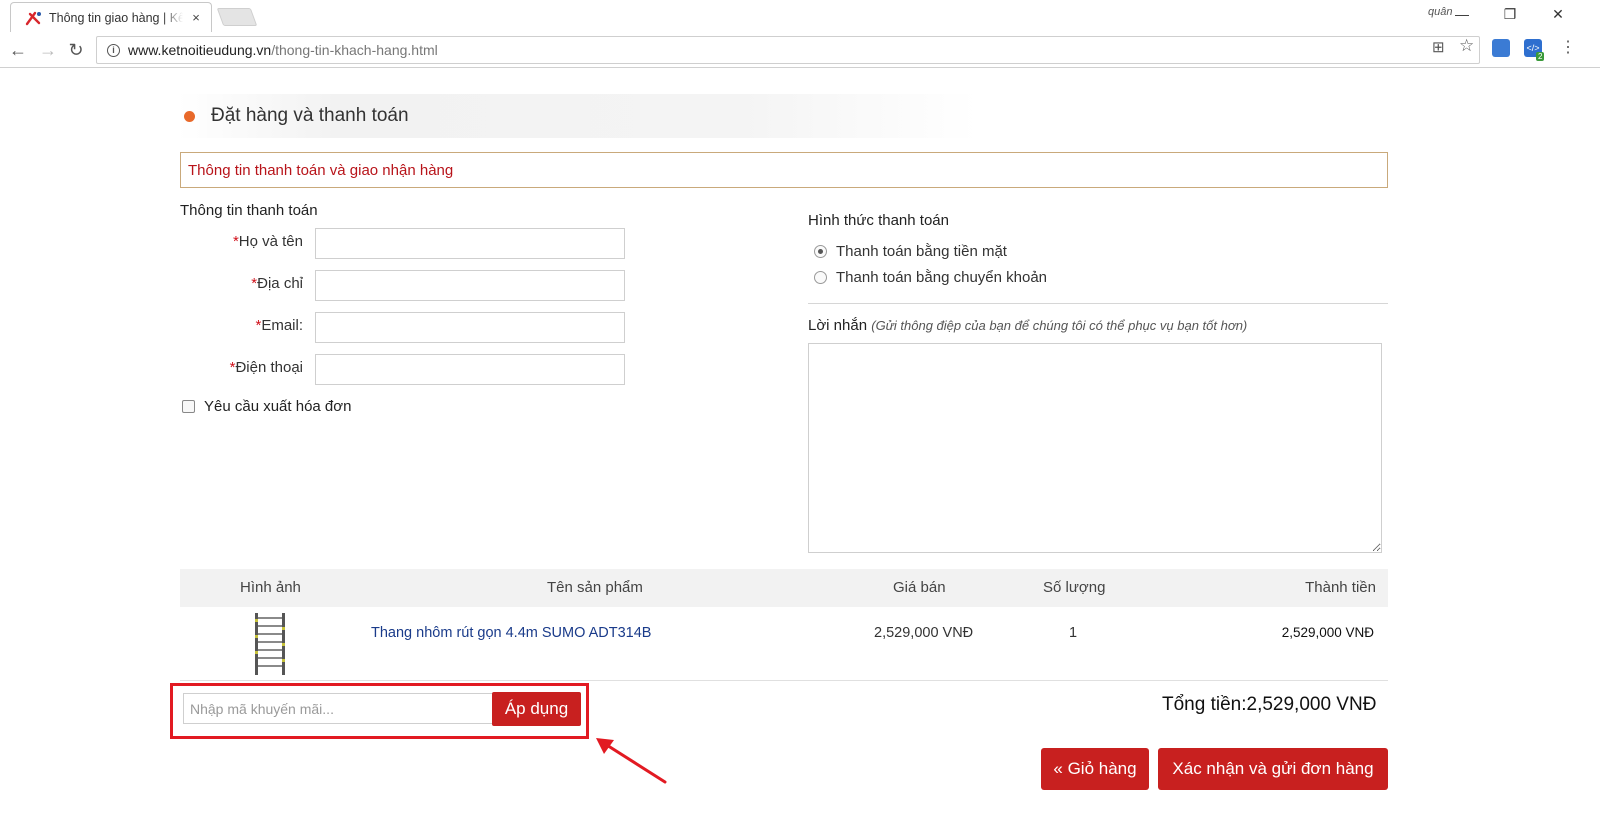 This screenshot has width=1600, height=824. Describe the element at coordinates (924, 633) in the screenshot. I see `product-price: 2,529,000 VNĐ` at that location.